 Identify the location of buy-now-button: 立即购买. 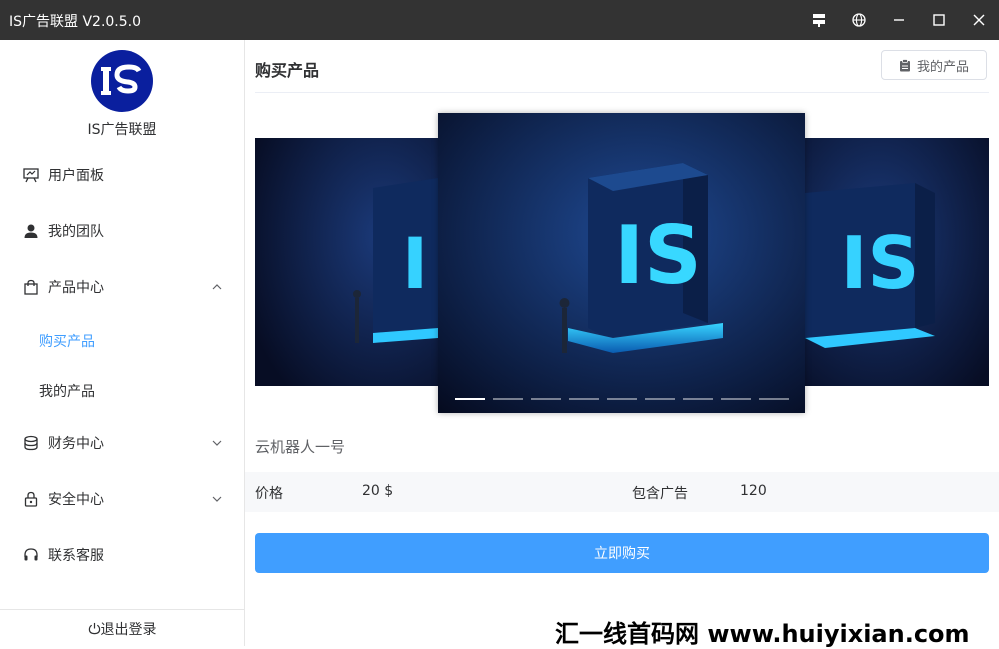
(622, 553).